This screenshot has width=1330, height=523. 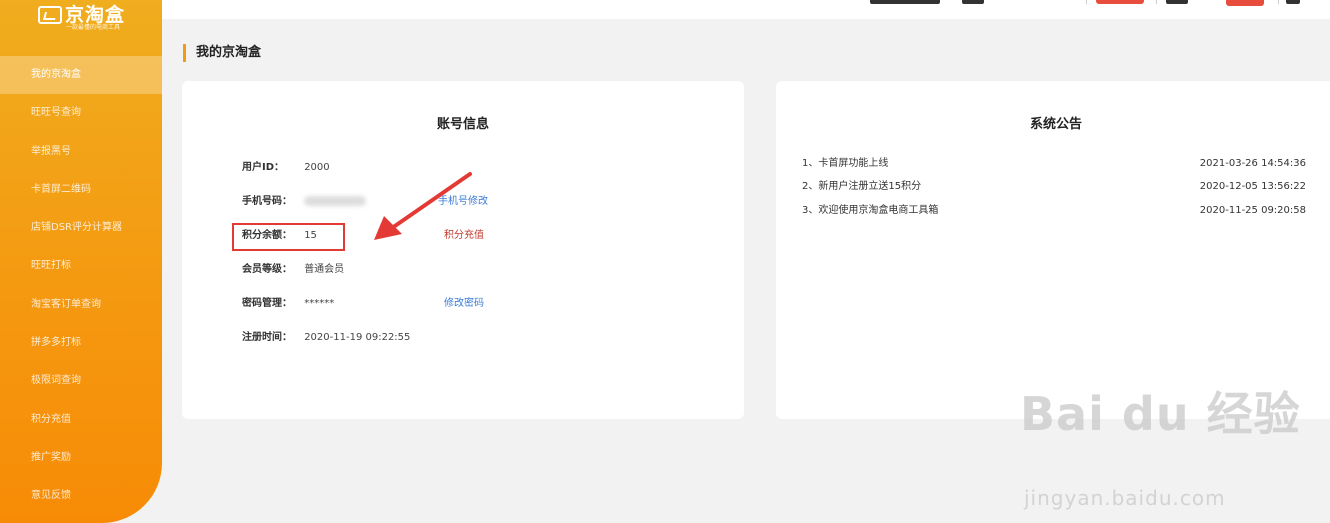 What do you see at coordinates (462, 124) in the screenshot?
I see `account-card-title: 账号信息` at bounding box center [462, 124].